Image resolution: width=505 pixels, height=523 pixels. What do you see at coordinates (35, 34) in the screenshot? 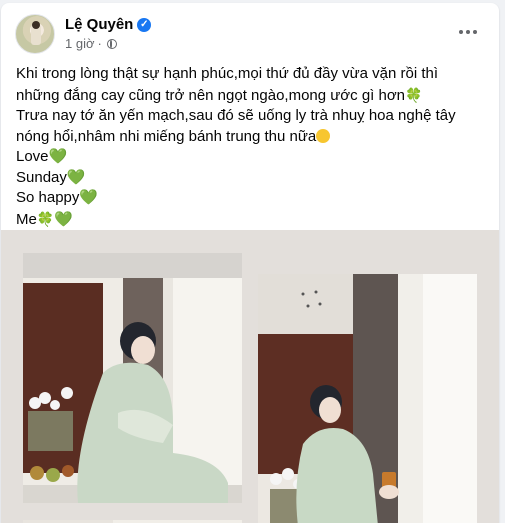
I see `avatar` at bounding box center [35, 34].